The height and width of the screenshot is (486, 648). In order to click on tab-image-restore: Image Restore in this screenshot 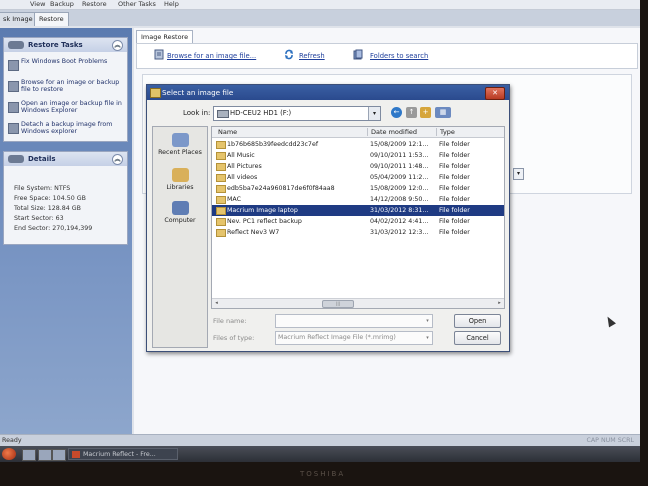, I will do `click(165, 36)`.